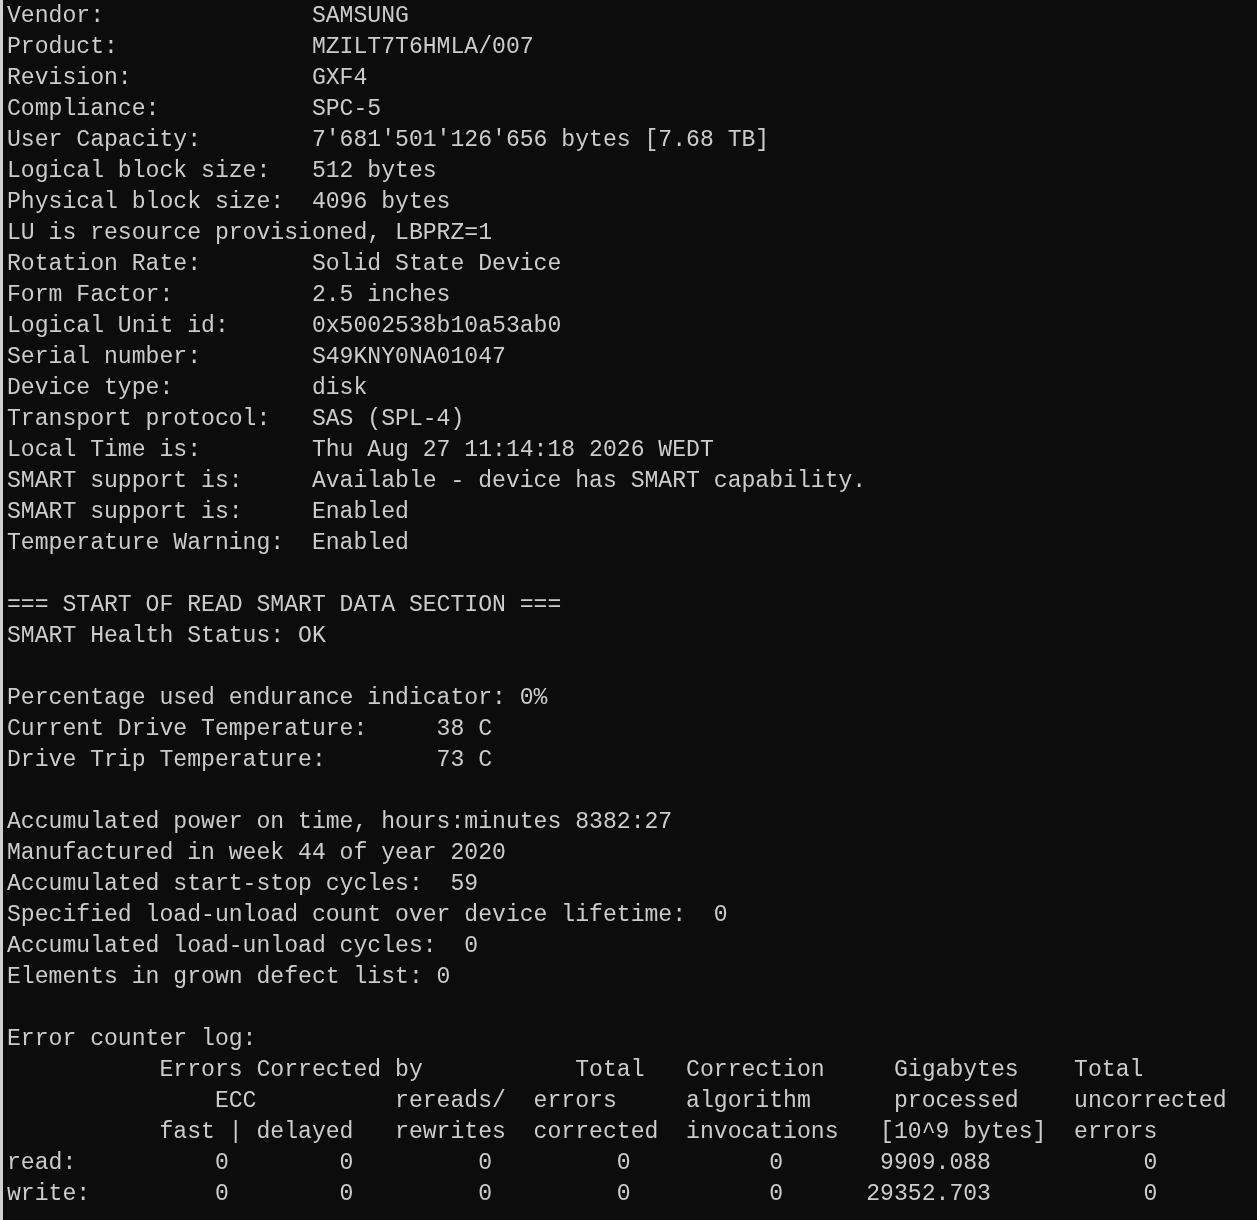 This screenshot has width=1257, height=1220. Describe the element at coordinates (582, 1163) in the screenshot. I see `terminal-line: read: 0 0 0 0 0 9909.088 0` at that location.